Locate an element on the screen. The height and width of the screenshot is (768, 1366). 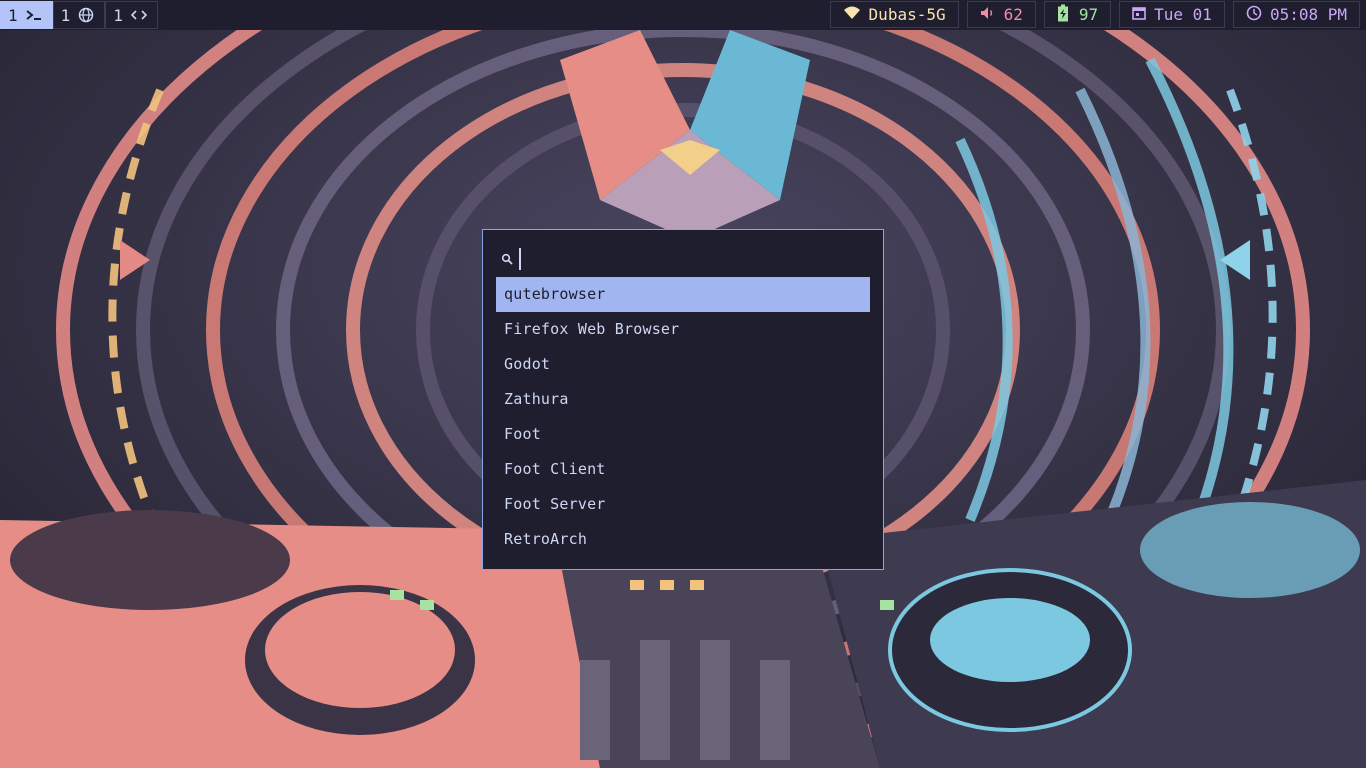
clock-module: 05:08 PM is located at coordinates (1296, 14).